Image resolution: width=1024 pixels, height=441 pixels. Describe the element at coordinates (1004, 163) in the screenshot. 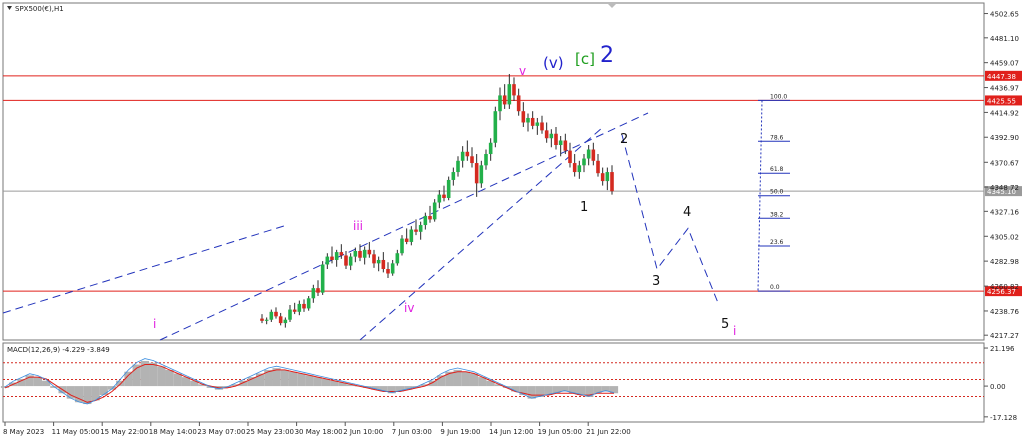

I see `price-tick-label: 4370.67` at that location.